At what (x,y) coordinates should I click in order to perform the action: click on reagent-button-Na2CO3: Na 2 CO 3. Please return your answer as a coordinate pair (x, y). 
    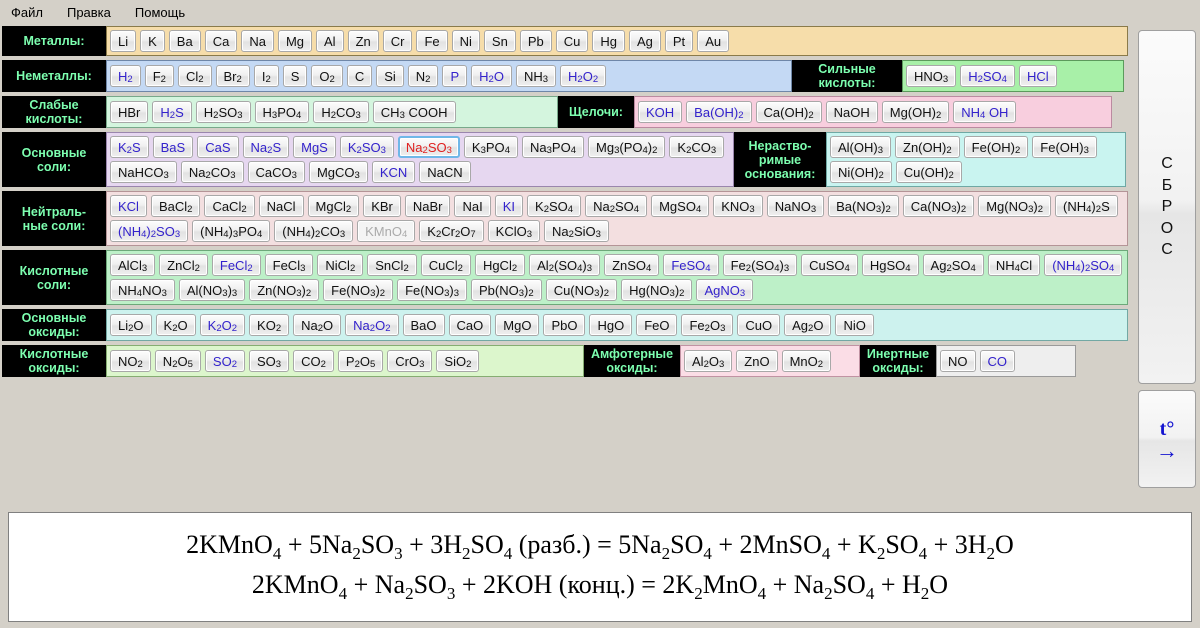
    Looking at the image, I should click on (212, 172).